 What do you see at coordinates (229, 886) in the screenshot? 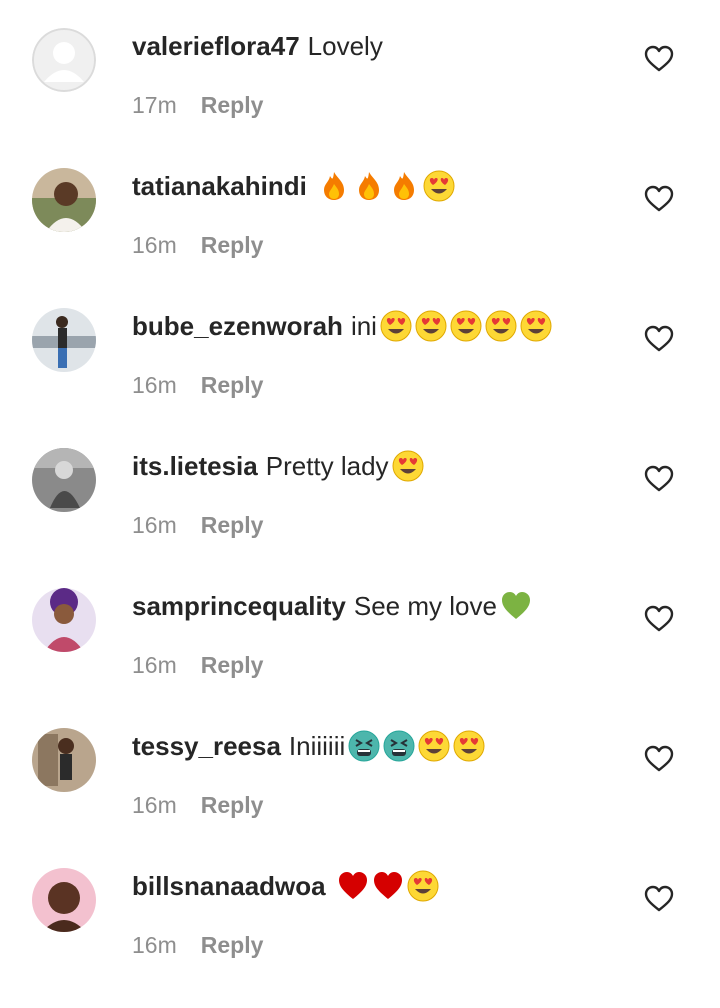
I see `comment-username: billsnanaadwoa` at bounding box center [229, 886].